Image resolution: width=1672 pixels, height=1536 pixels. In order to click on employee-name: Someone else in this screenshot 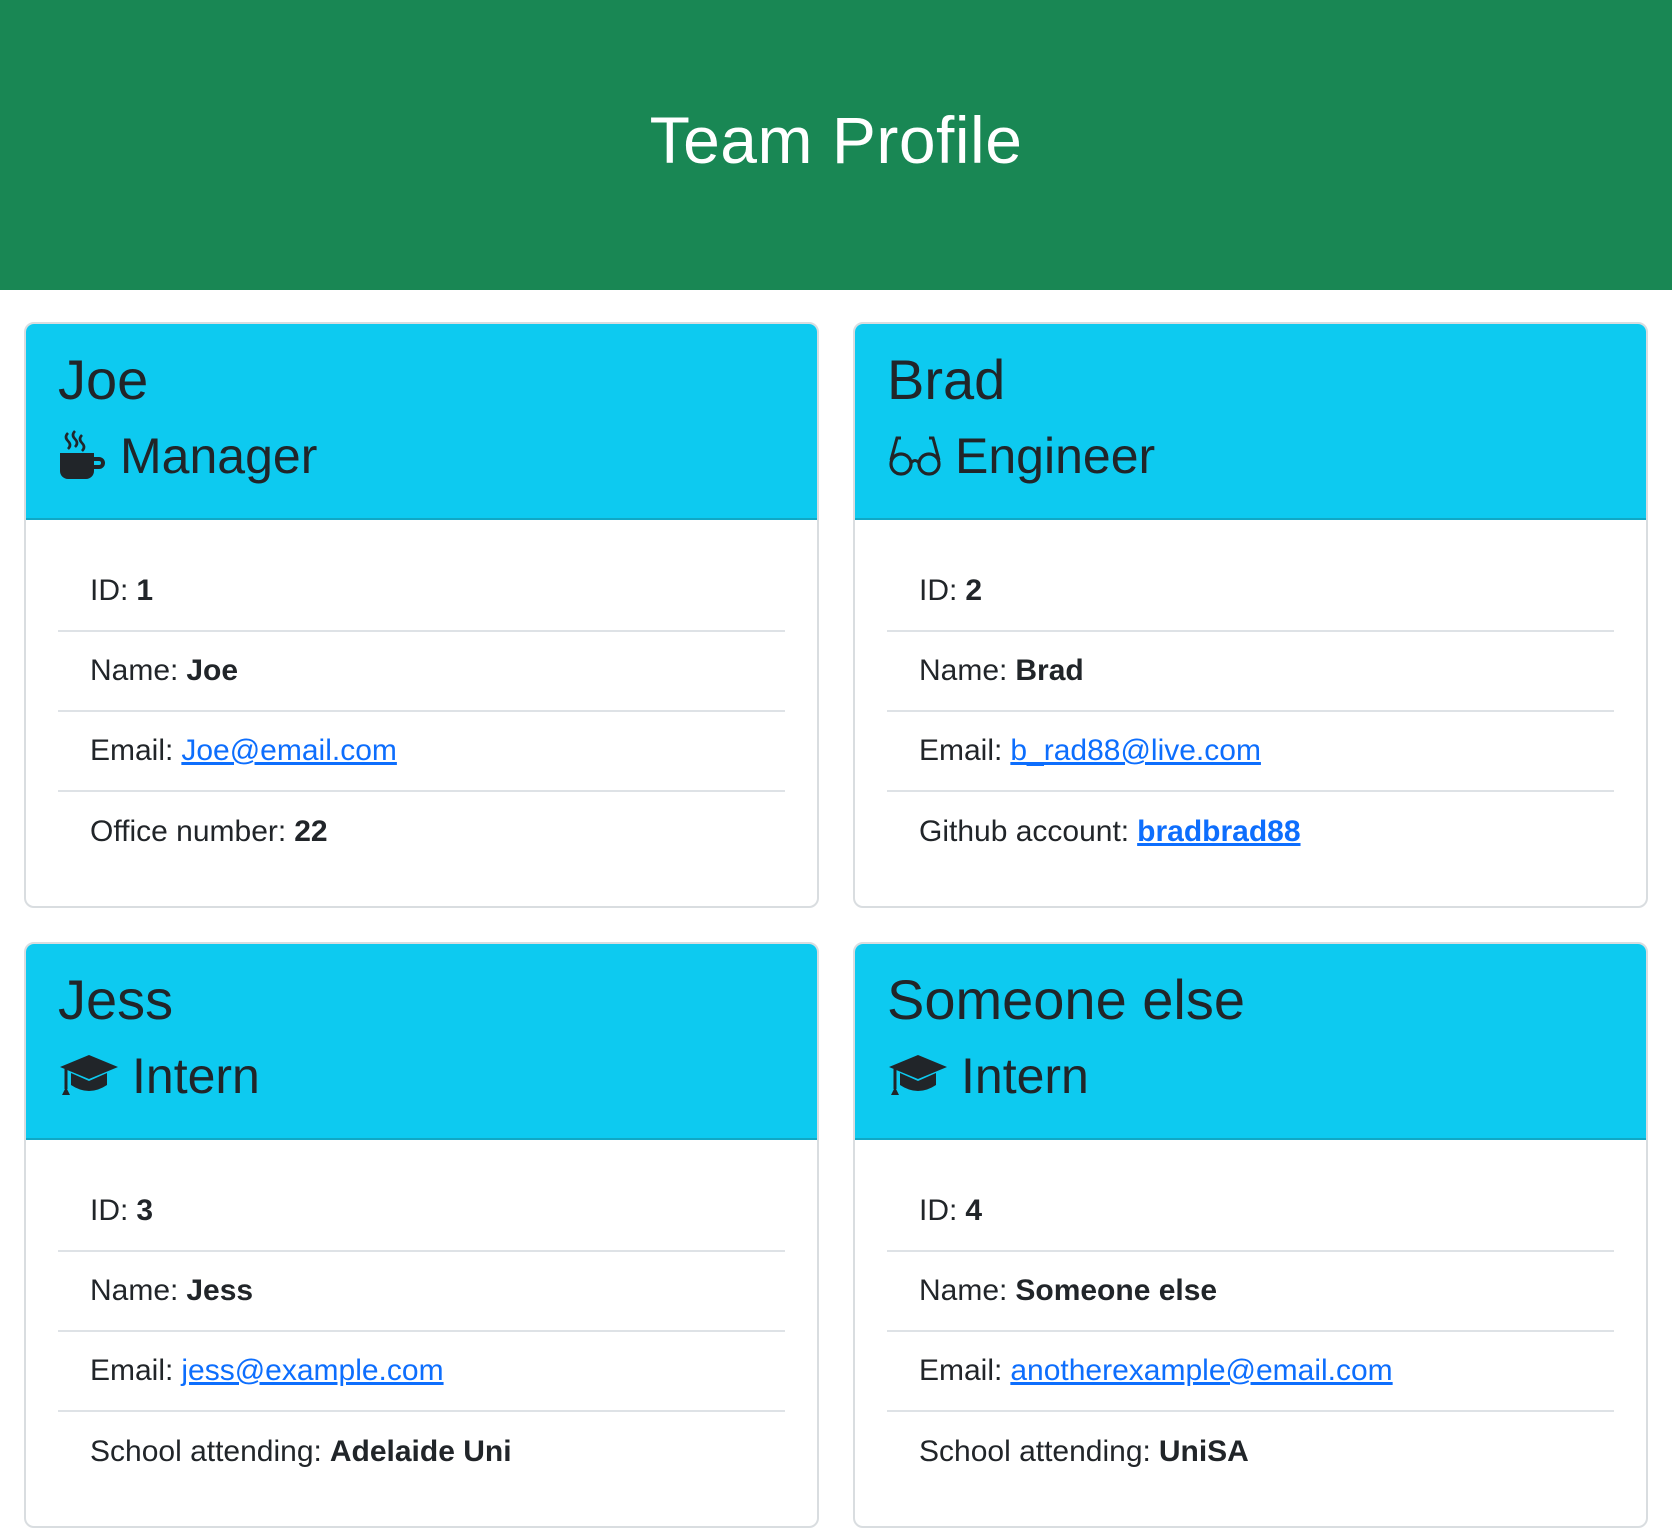, I will do `click(1066, 999)`.